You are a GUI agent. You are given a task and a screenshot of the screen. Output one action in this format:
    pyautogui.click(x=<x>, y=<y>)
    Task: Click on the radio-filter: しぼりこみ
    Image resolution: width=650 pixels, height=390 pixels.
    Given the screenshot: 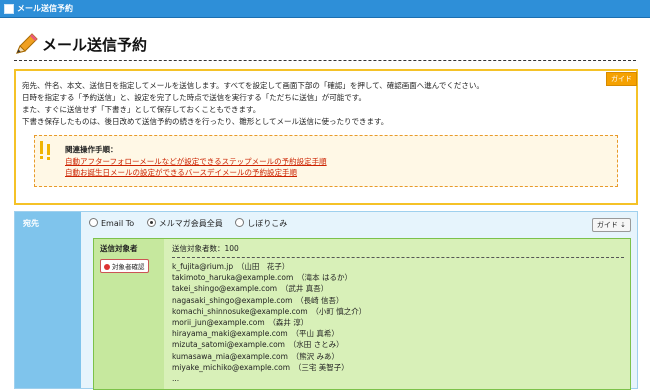 What is the action you would take?
    pyautogui.click(x=261, y=223)
    